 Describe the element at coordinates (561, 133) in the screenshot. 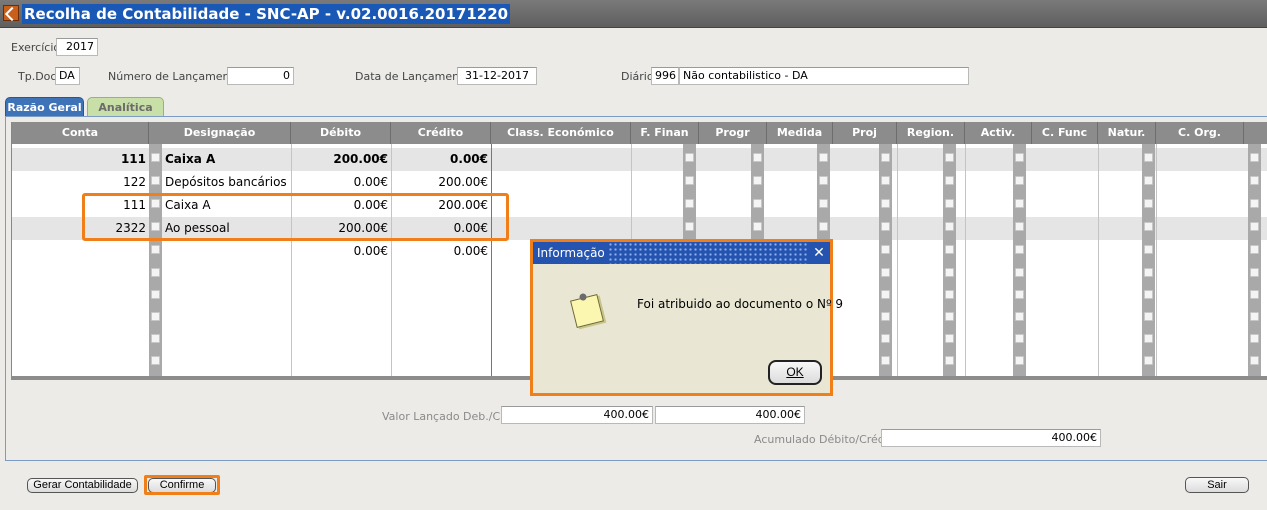

I see `col-class-economico: Class. Económico` at that location.